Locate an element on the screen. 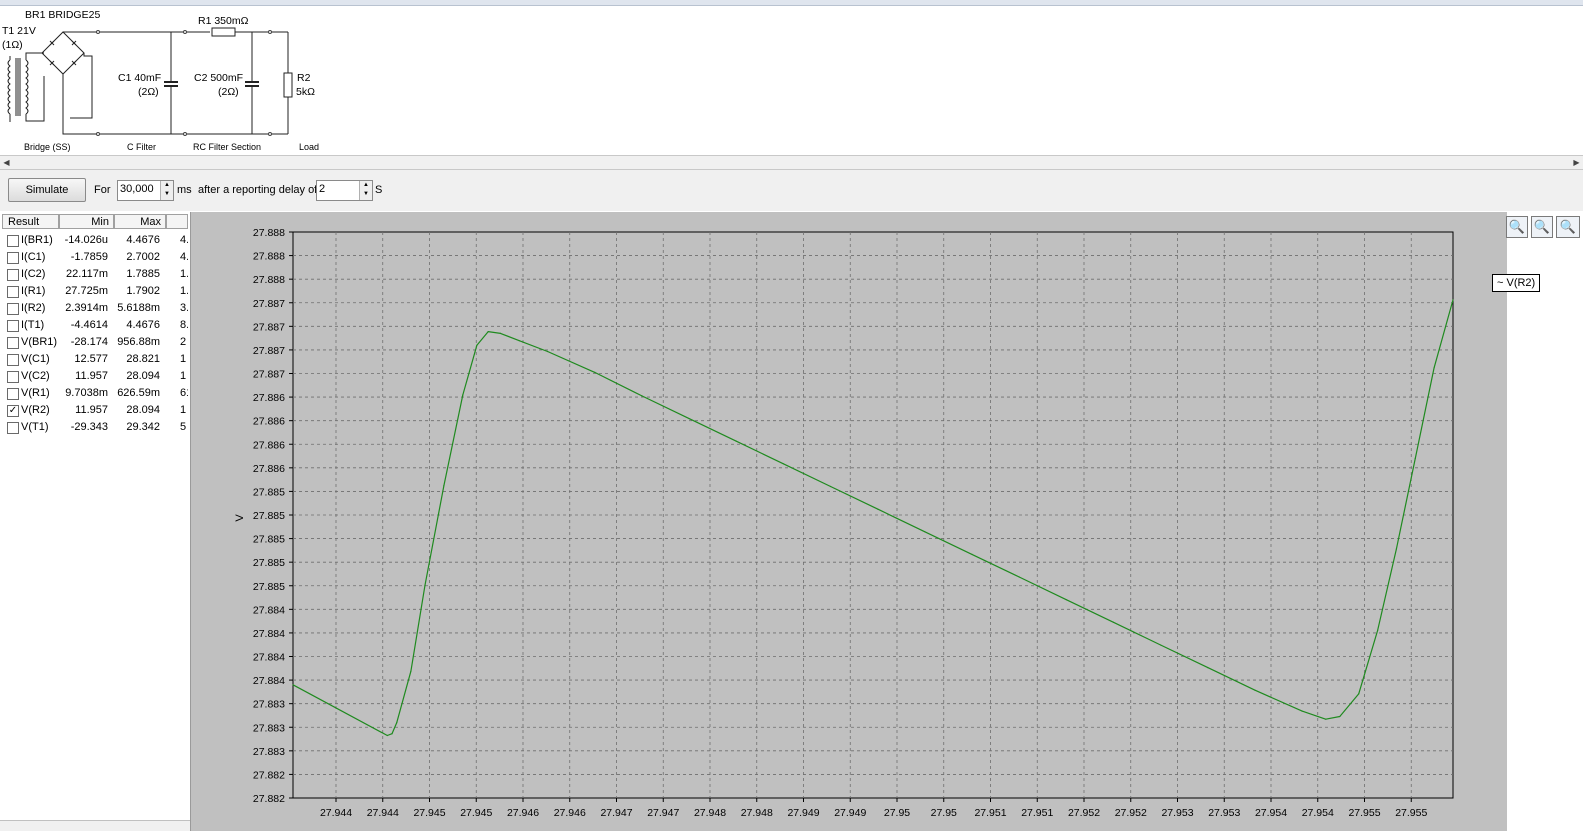  result-row: I(C1) -1.7859 2.7002 4. is located at coordinates (95, 257).